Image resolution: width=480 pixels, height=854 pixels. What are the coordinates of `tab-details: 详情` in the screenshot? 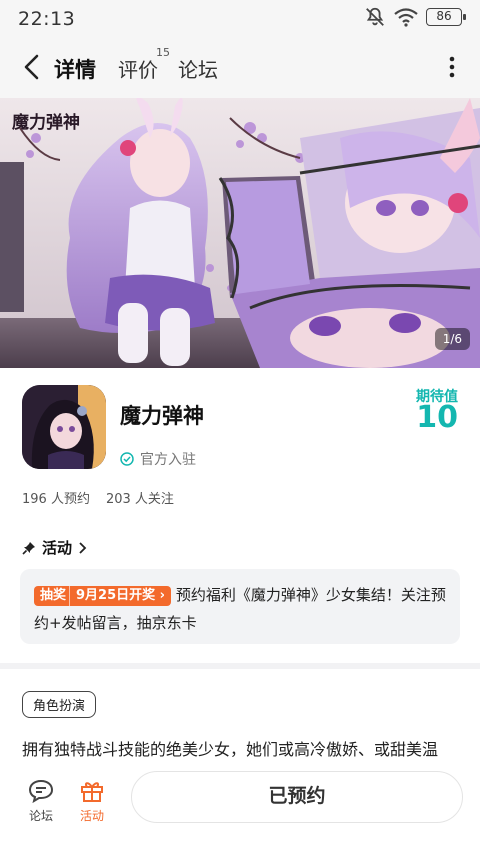 It's located at (75, 69).